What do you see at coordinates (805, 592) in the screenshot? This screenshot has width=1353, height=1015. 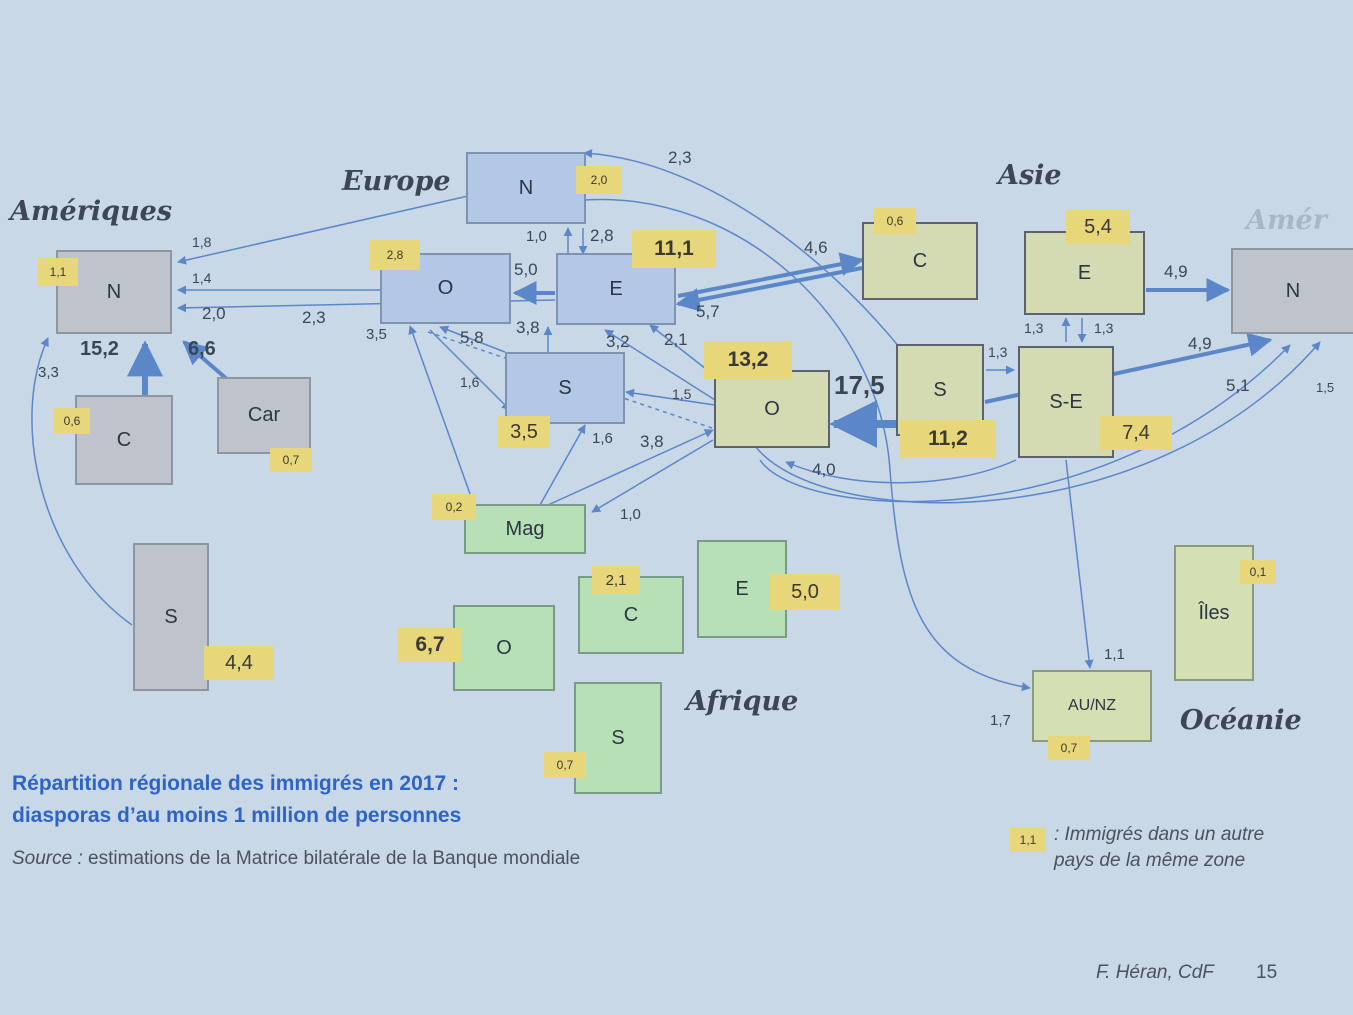 I see `intra-zone-tag: 5,0` at bounding box center [805, 592].